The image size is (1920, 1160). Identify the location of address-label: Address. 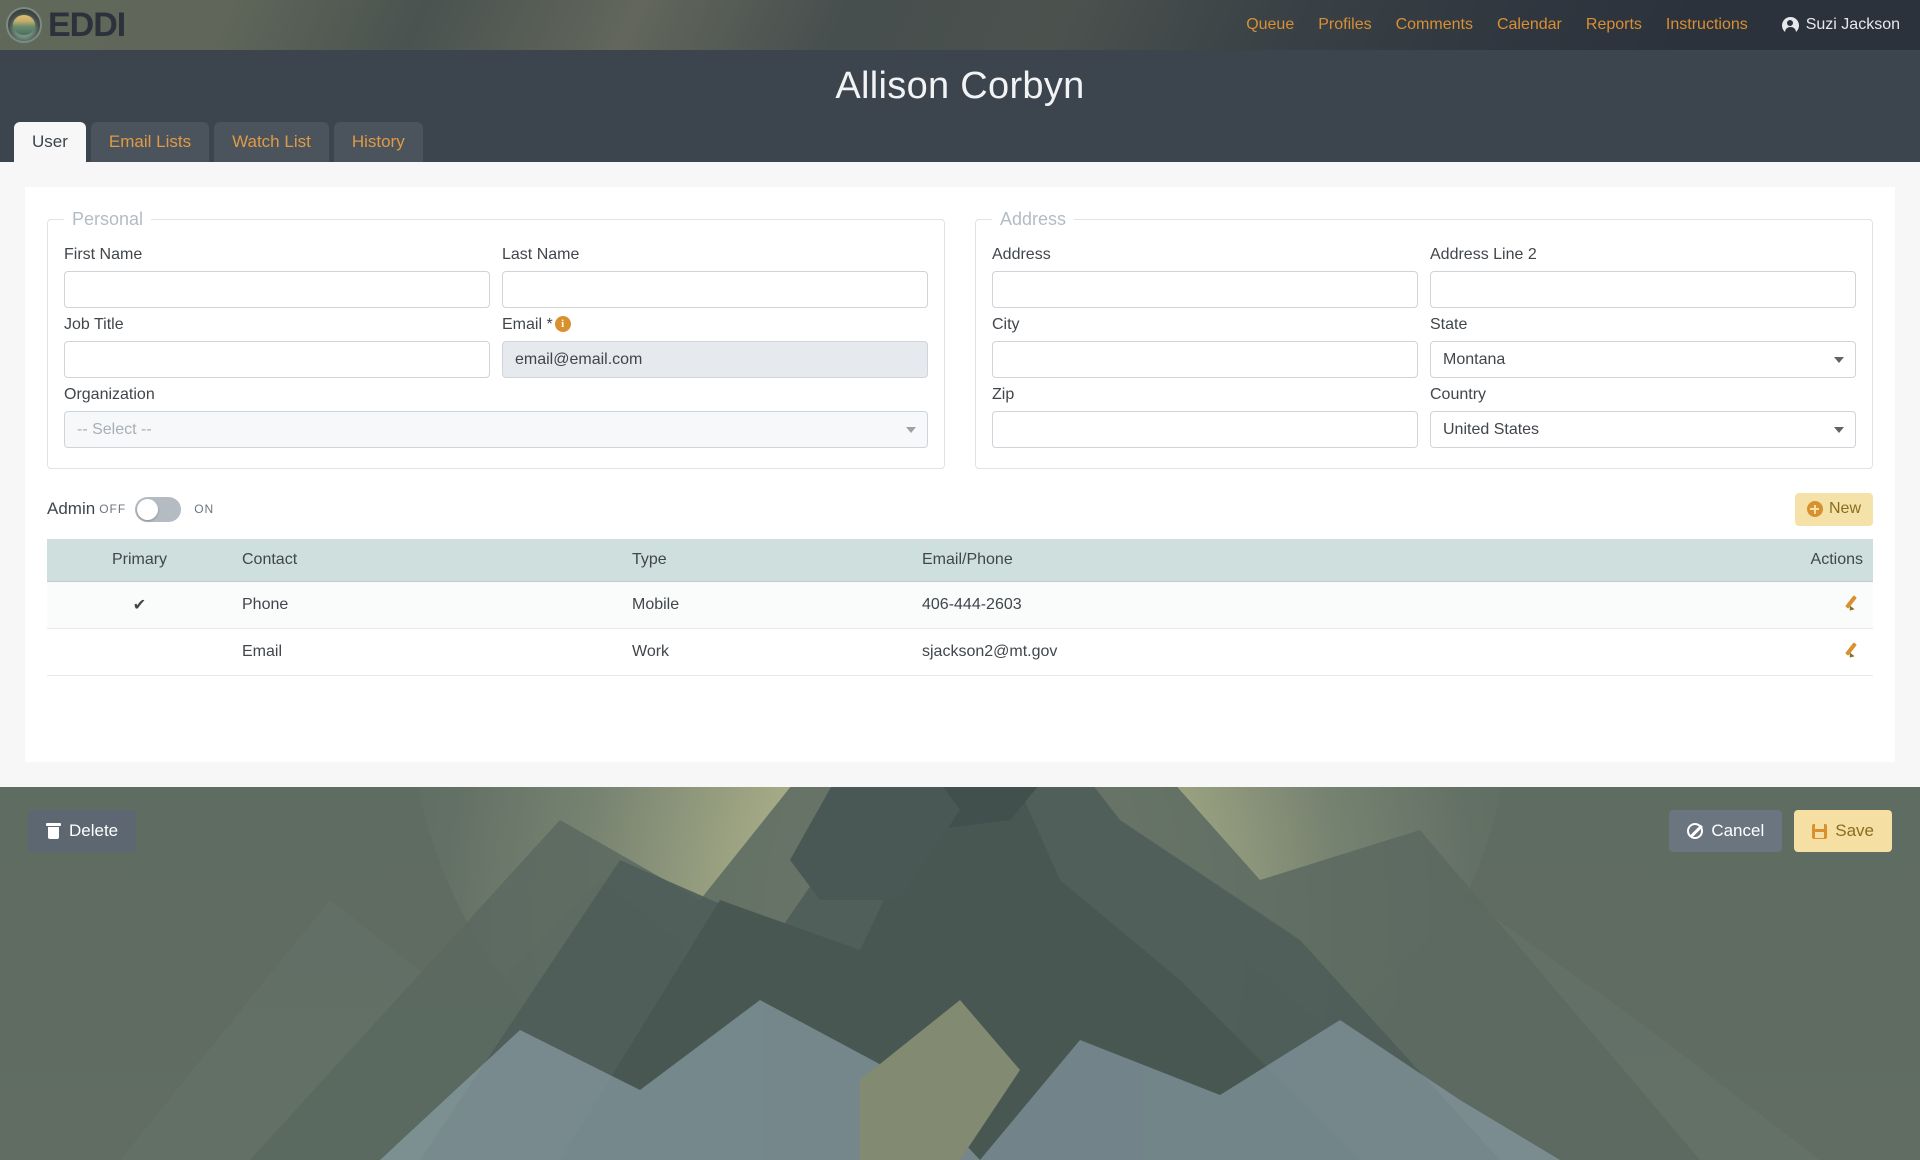
(1021, 254).